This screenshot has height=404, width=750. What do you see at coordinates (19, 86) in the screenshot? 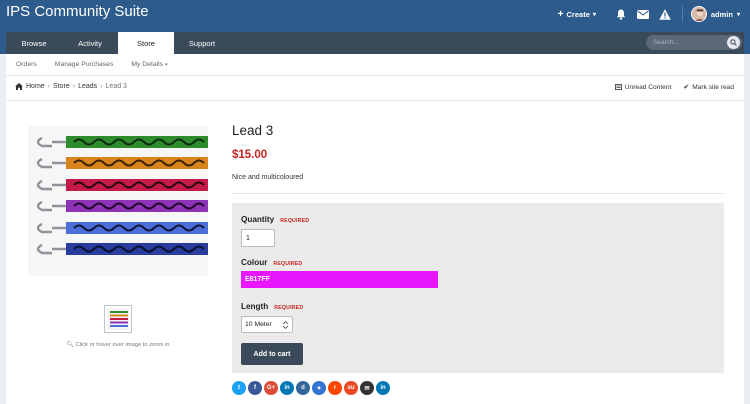
I see `home-icon` at bounding box center [19, 86].